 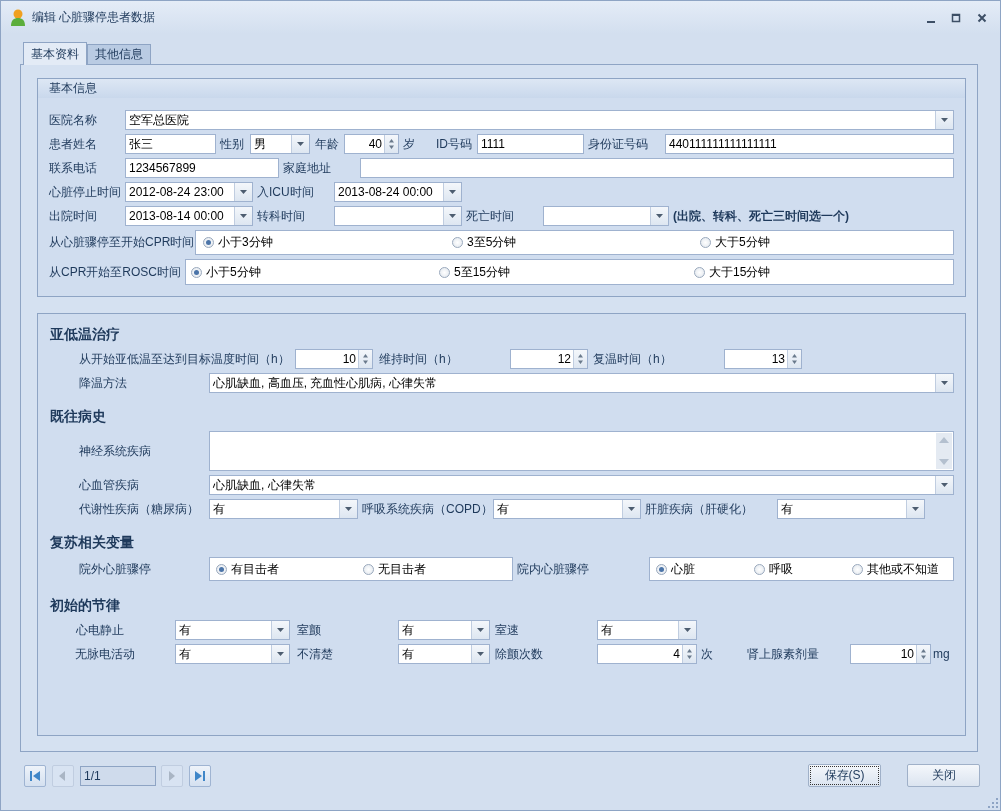 What do you see at coordinates (943, 775) in the screenshot?
I see `dialog-button: 关闭` at bounding box center [943, 775].